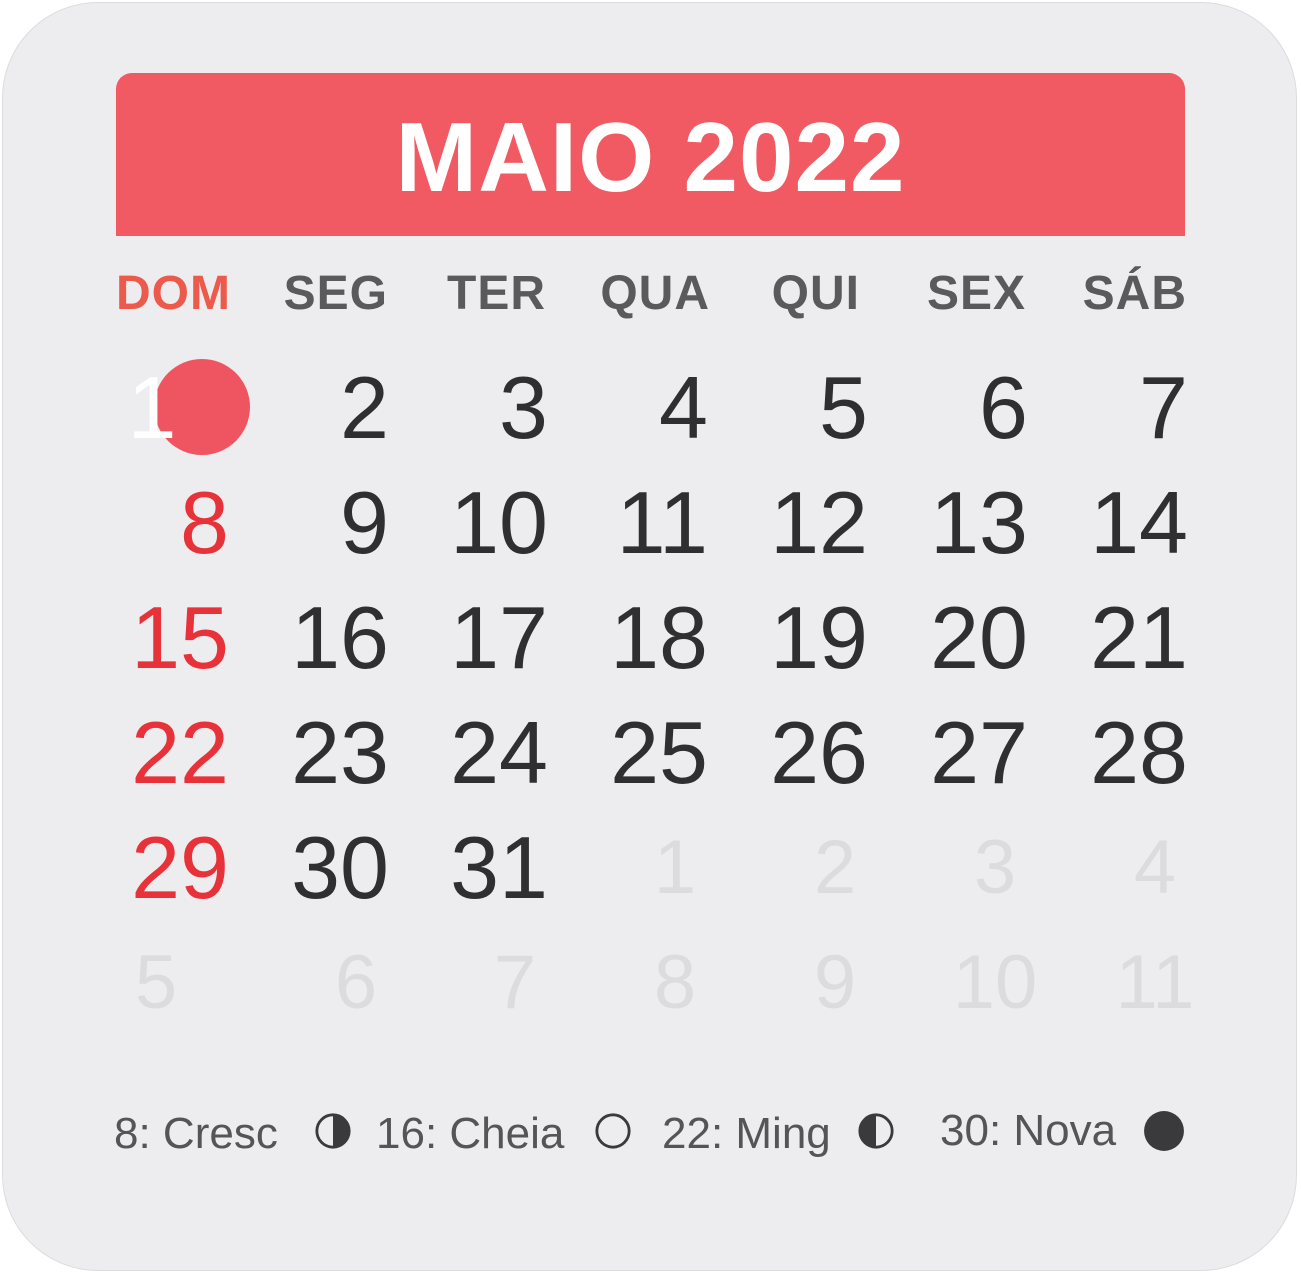 The width and height of the screenshot is (1301, 1275). Describe the element at coordinates (746, 1133) in the screenshot. I see `moon-phase-label-3: 22: Ming` at that location.